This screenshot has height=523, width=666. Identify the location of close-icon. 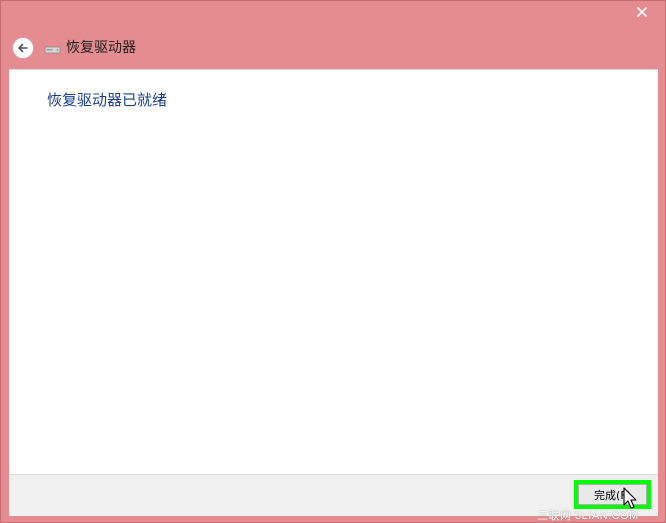
(642, 12).